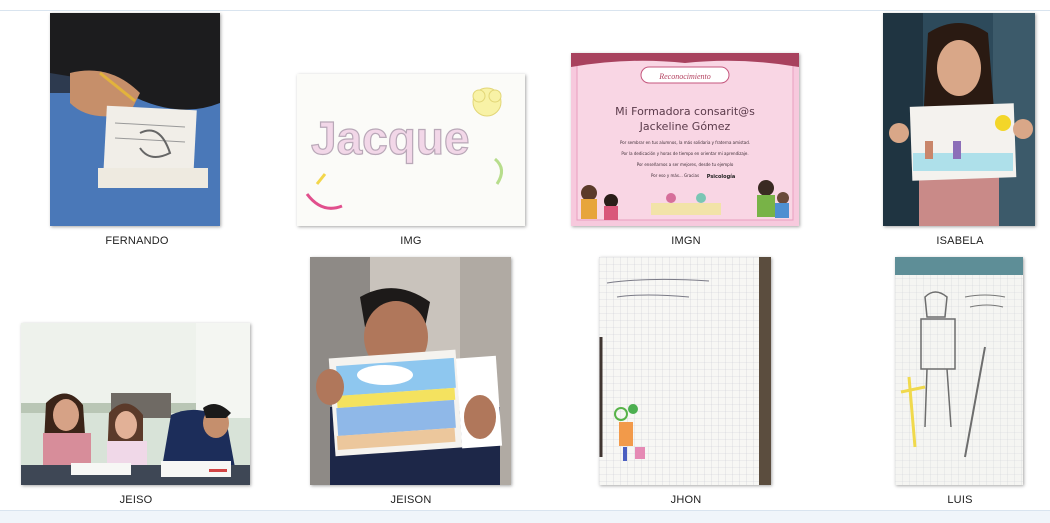  Describe the element at coordinates (411, 500) in the screenshot. I see `file-name-label: JEISON` at that location.